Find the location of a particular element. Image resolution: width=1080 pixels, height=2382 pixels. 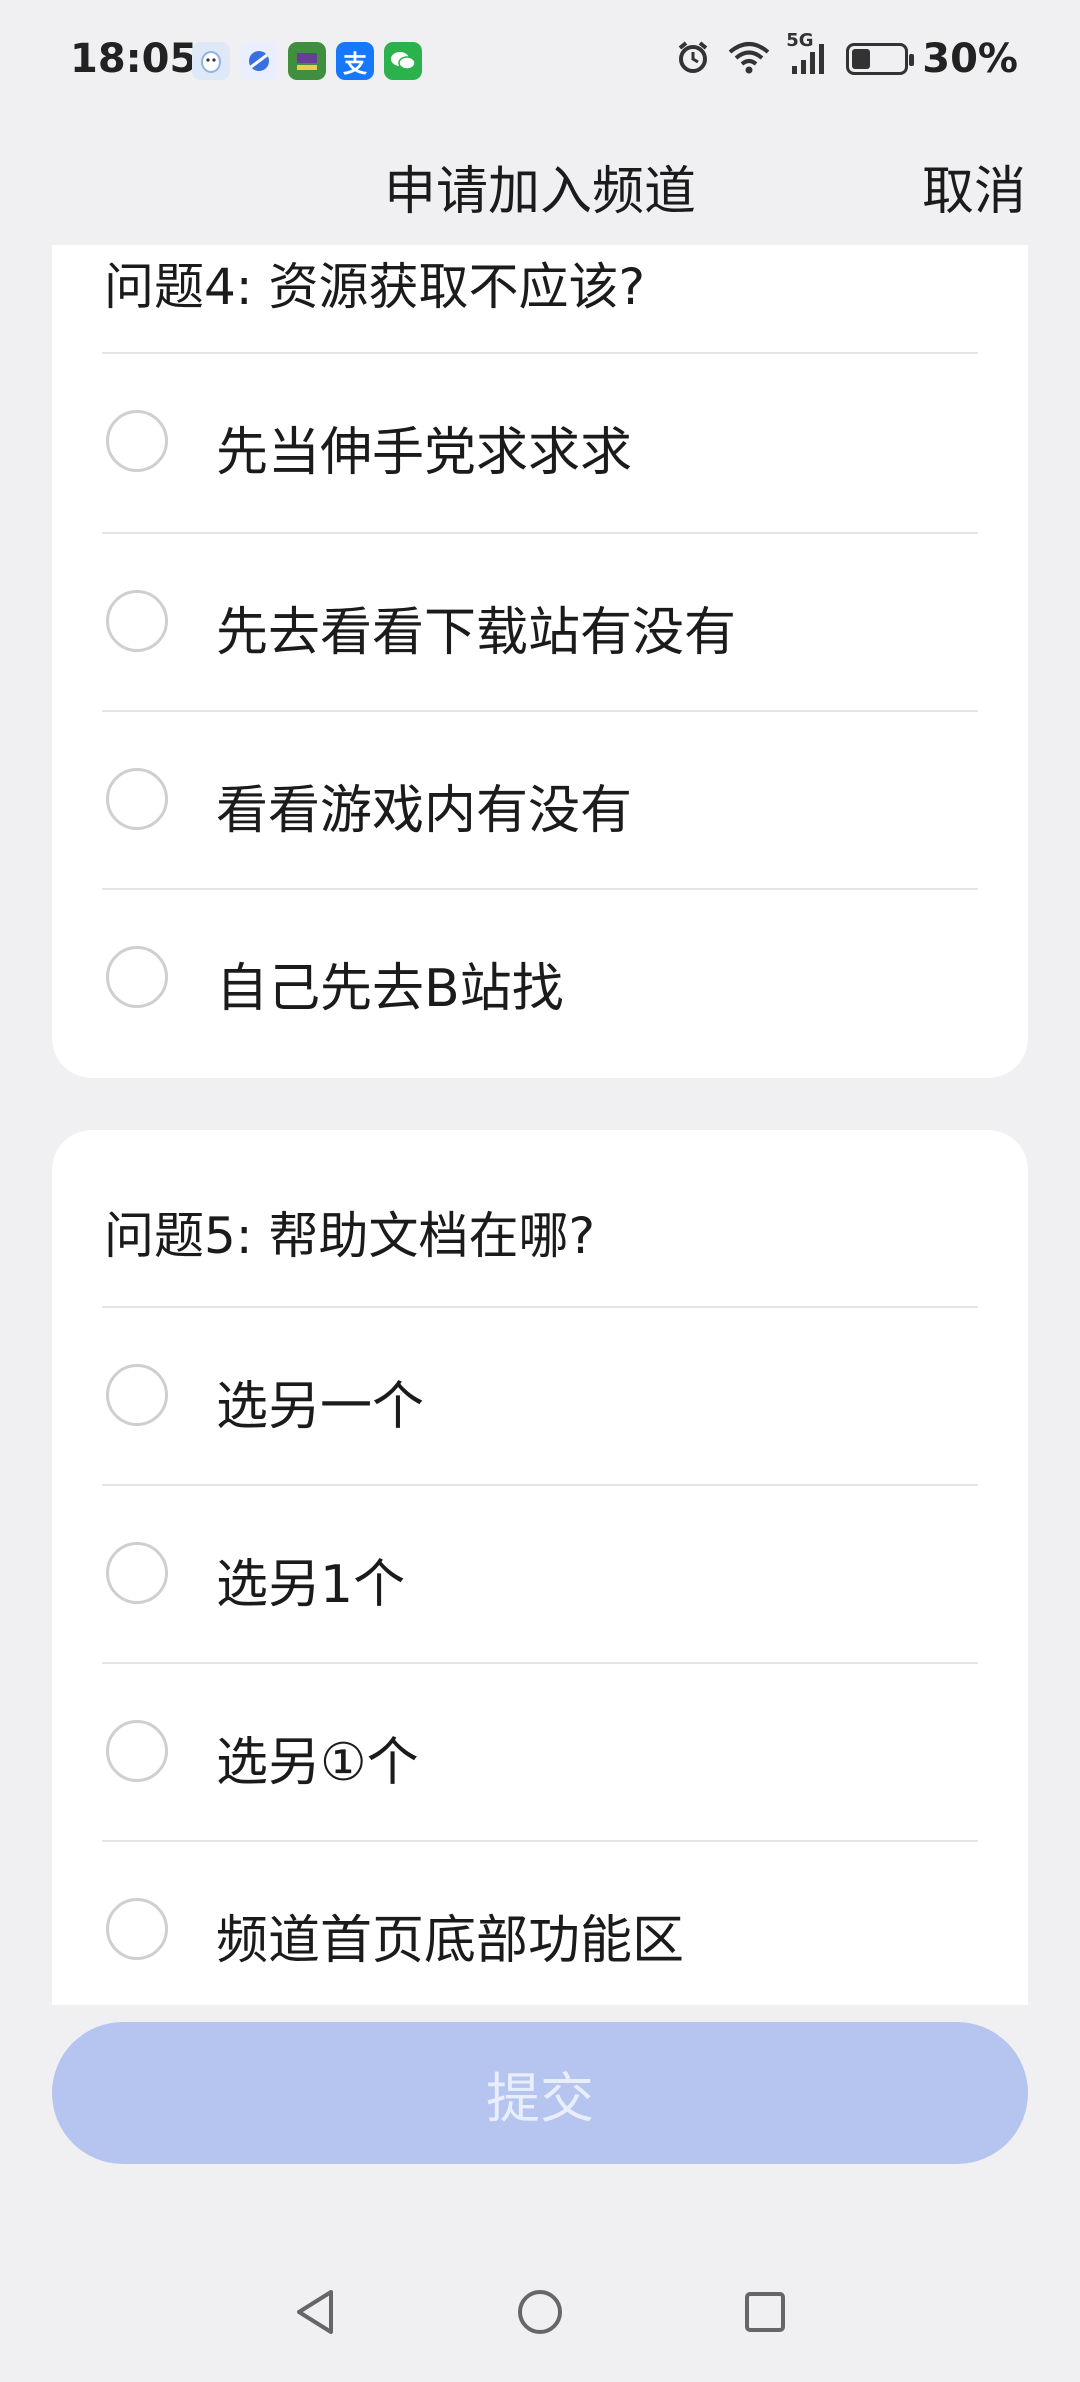

page-title: 申请加入频道 is located at coordinates (539, 192).